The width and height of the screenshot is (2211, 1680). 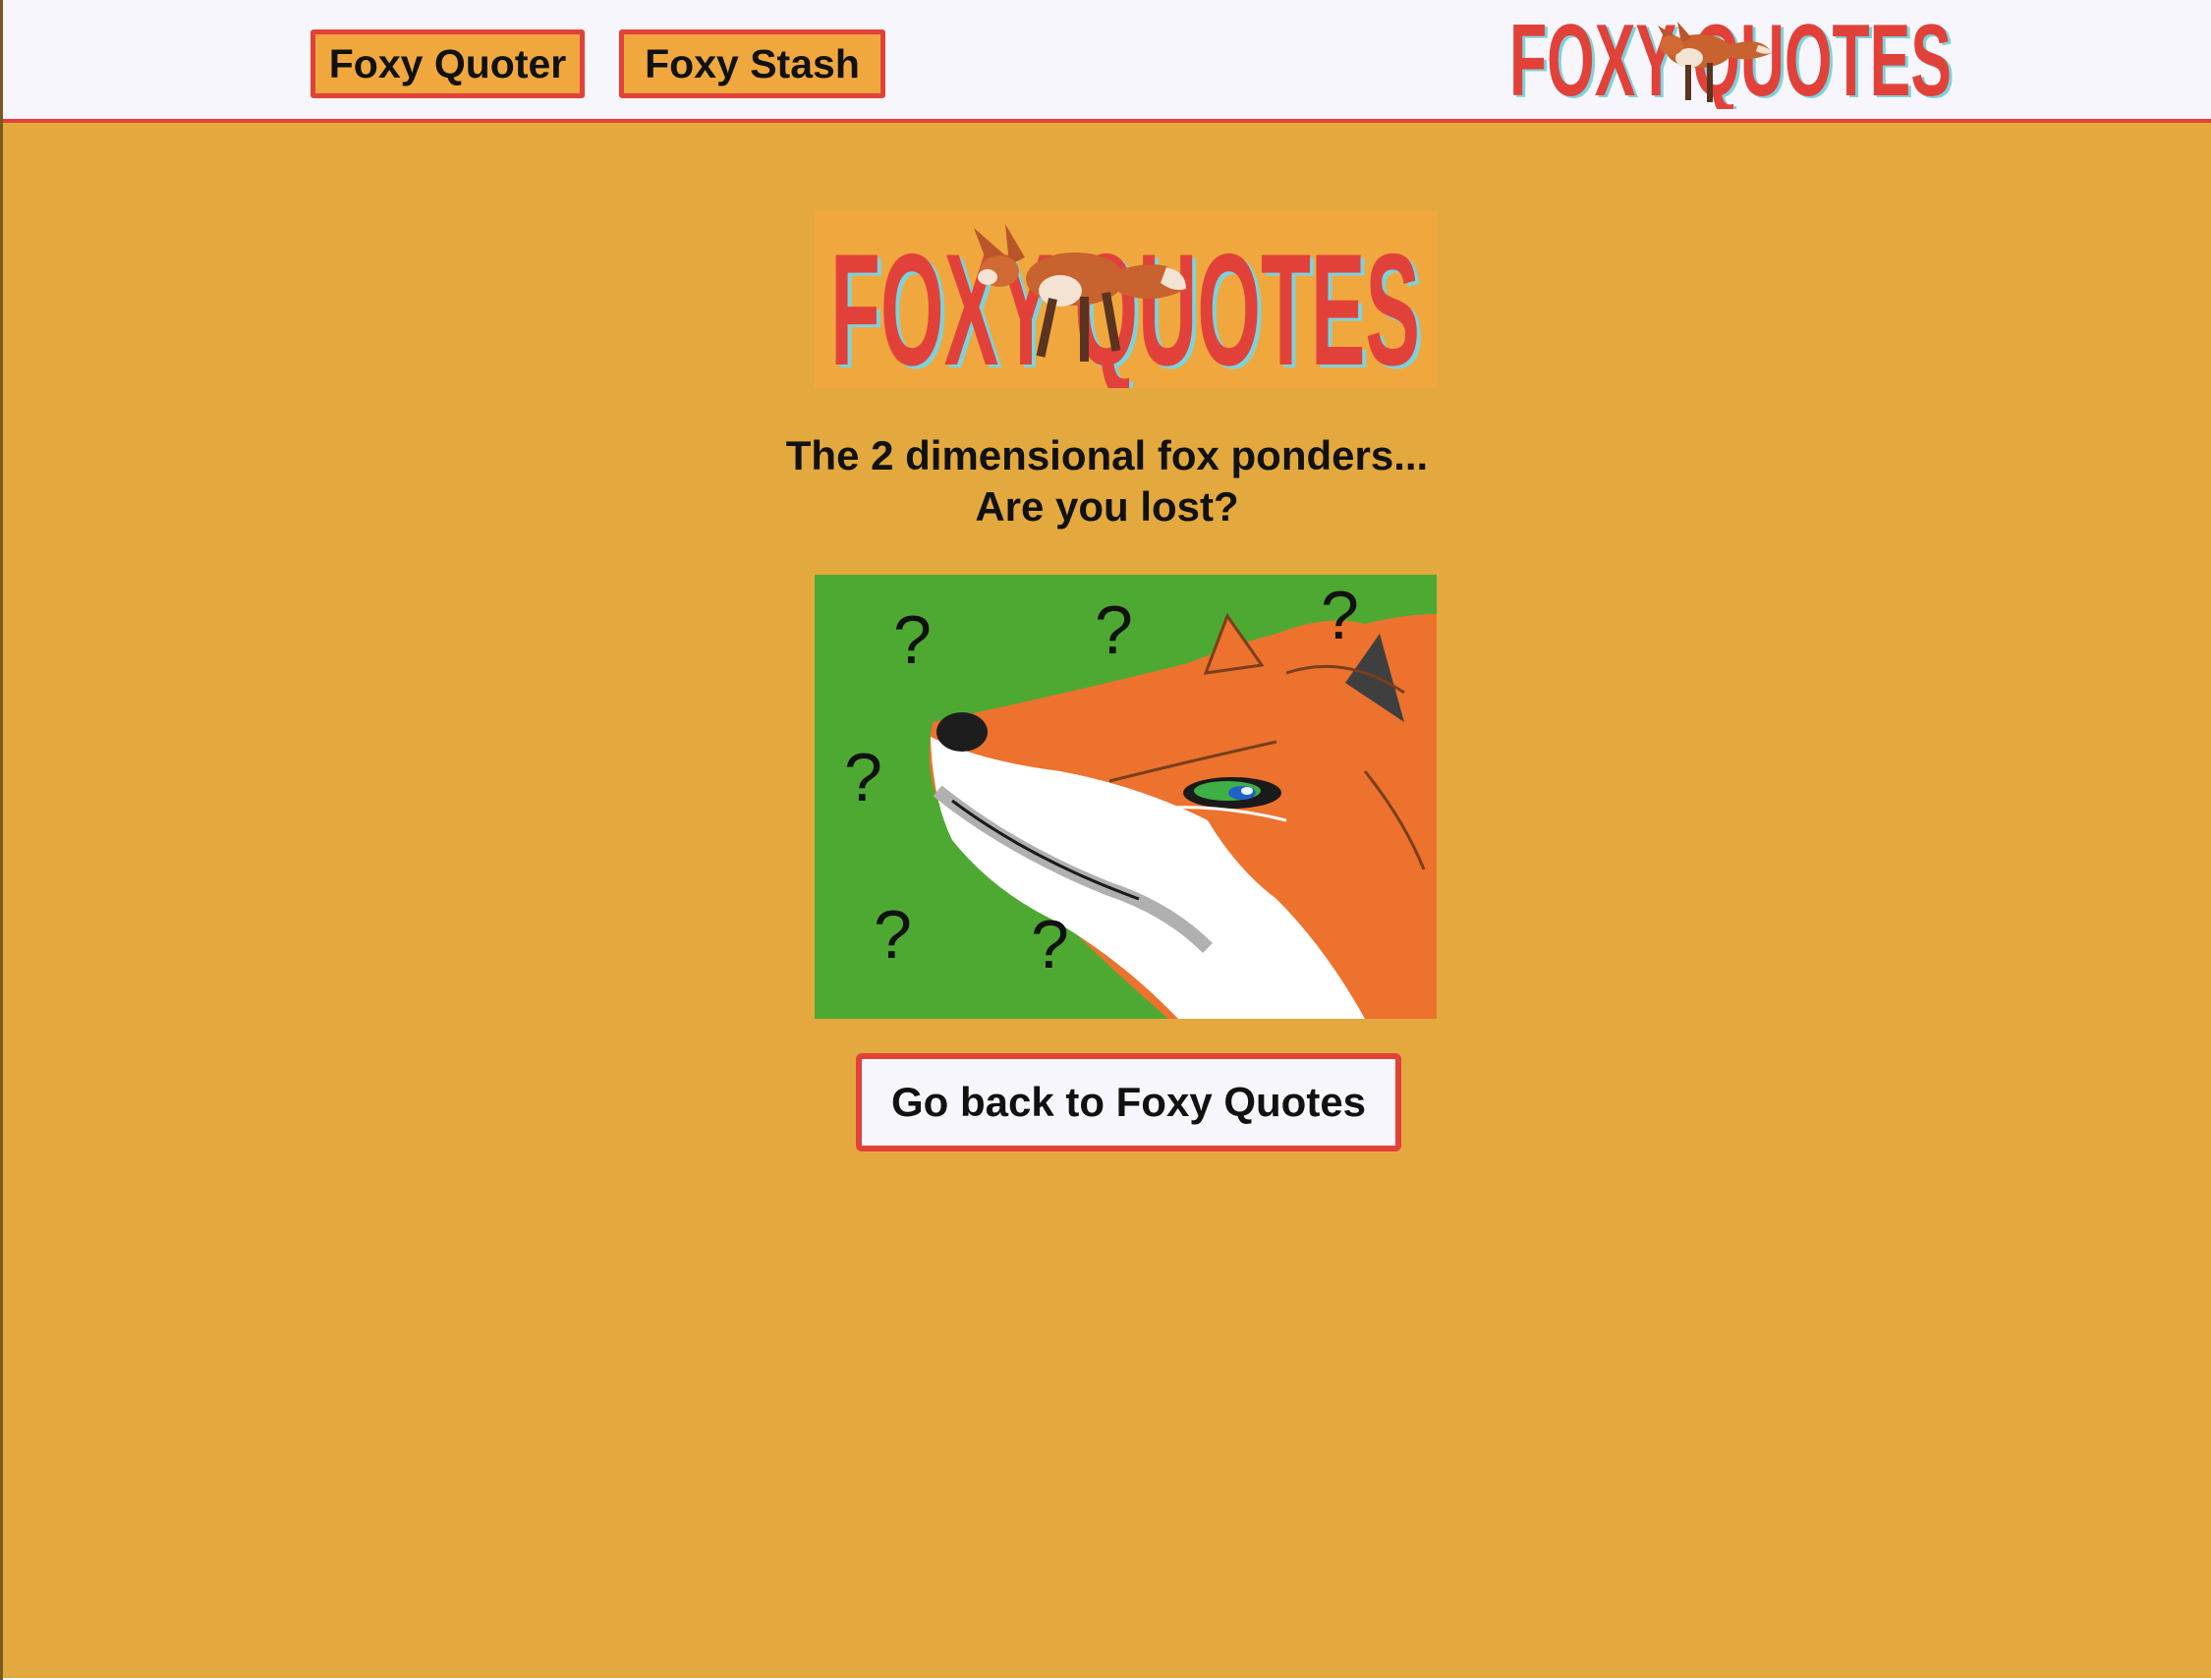 What do you see at coordinates (1128, 1102) in the screenshot?
I see `go-back-button: Go back to Foxy Quotes` at bounding box center [1128, 1102].